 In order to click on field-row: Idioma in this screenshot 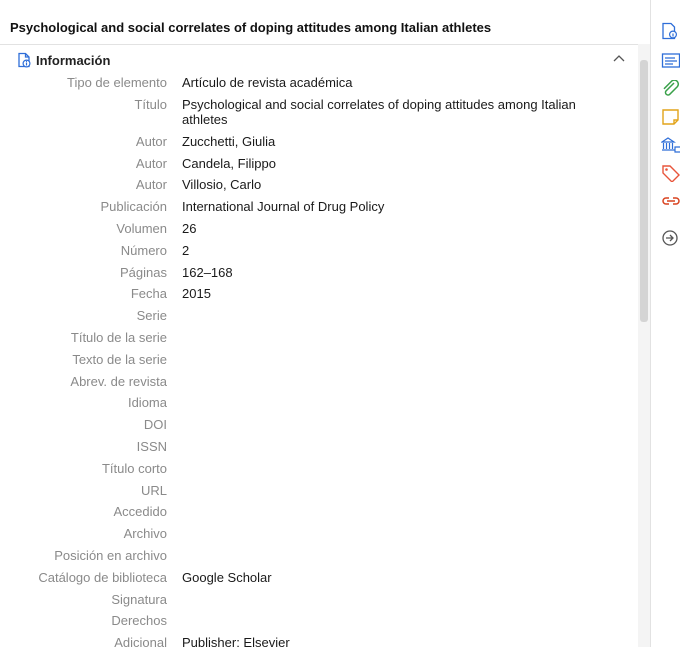, I will do `click(315, 404)`.